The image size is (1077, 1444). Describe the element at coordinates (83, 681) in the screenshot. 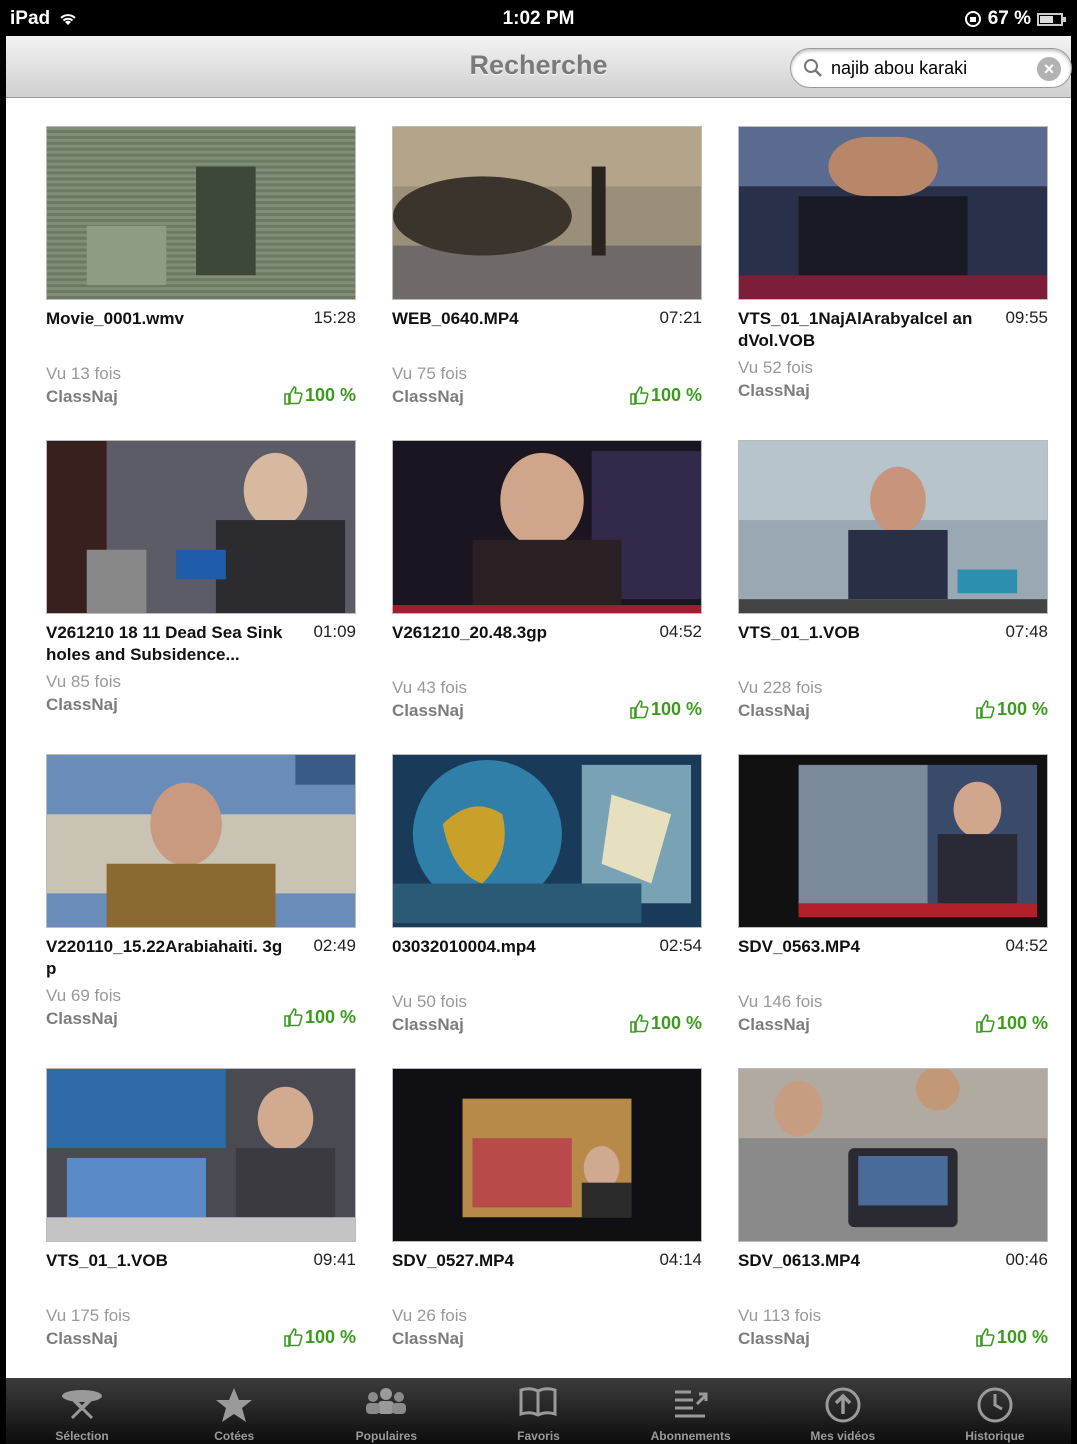

I see `video-views: Vu 85 fois` at that location.